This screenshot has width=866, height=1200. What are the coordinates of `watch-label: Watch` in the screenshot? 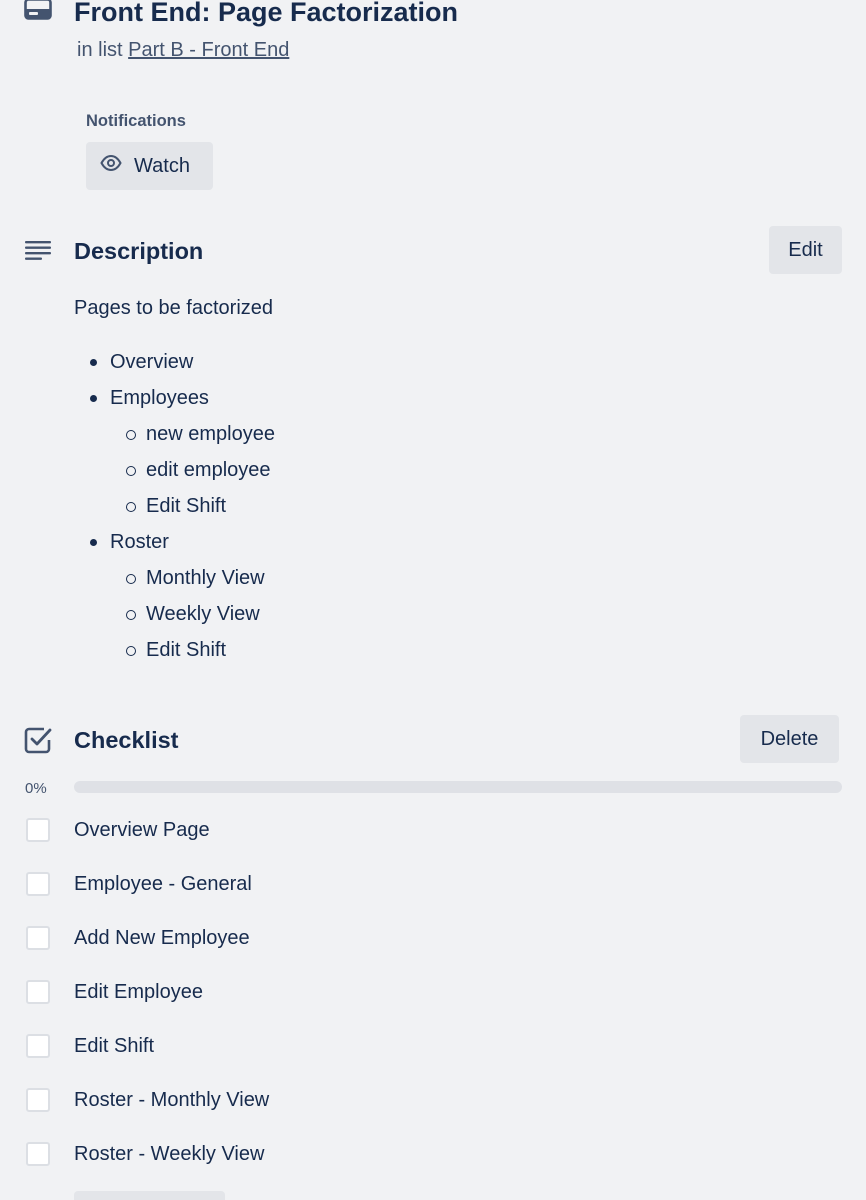 It's located at (162, 165).